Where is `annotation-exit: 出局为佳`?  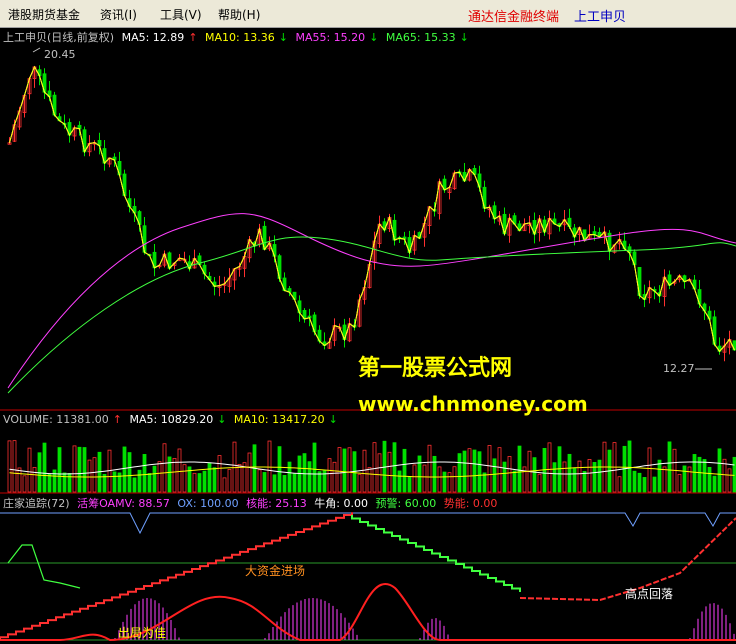
annotation-exit: 出局为佳 is located at coordinates (142, 633).